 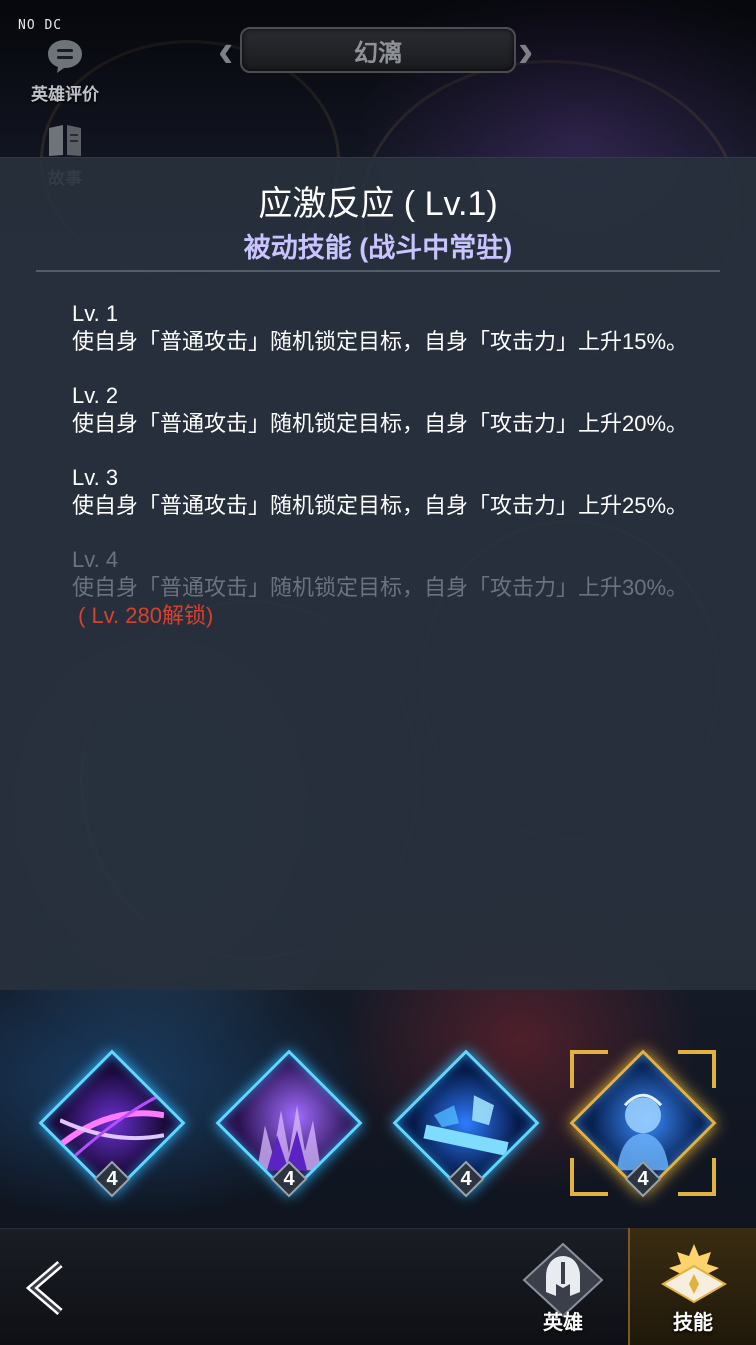 I want to click on book-icon, so click(x=65, y=140).